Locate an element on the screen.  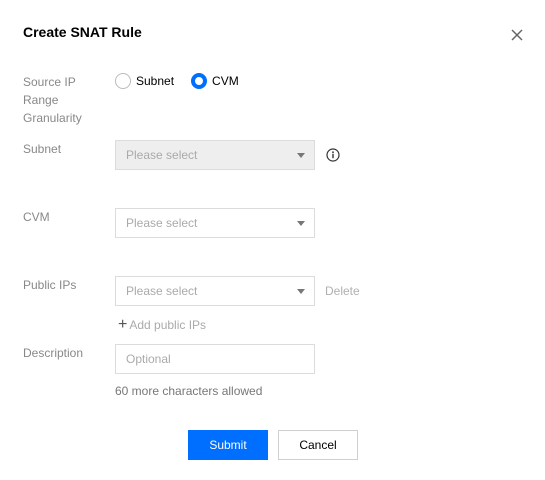
radio-subnet-dot is located at coordinates (123, 81).